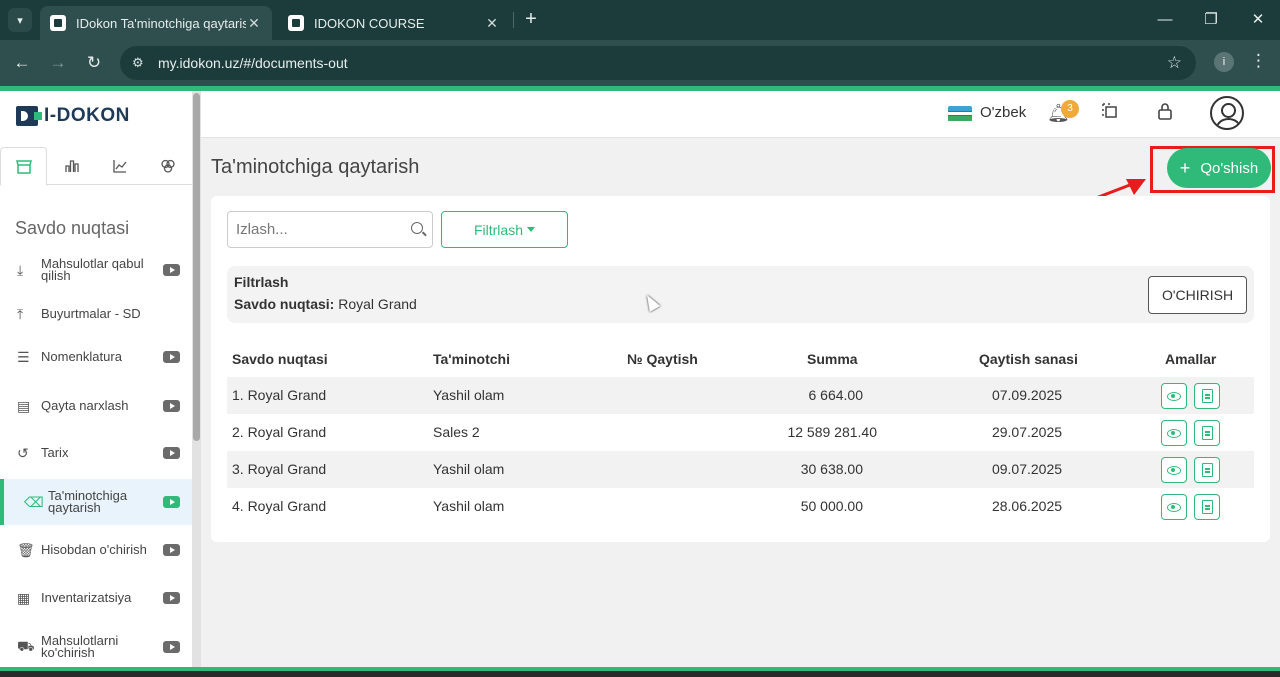 This screenshot has width=1280, height=677. What do you see at coordinates (1258, 61) in the screenshot?
I see `browser-menu-icon: ⋮` at bounding box center [1258, 61].